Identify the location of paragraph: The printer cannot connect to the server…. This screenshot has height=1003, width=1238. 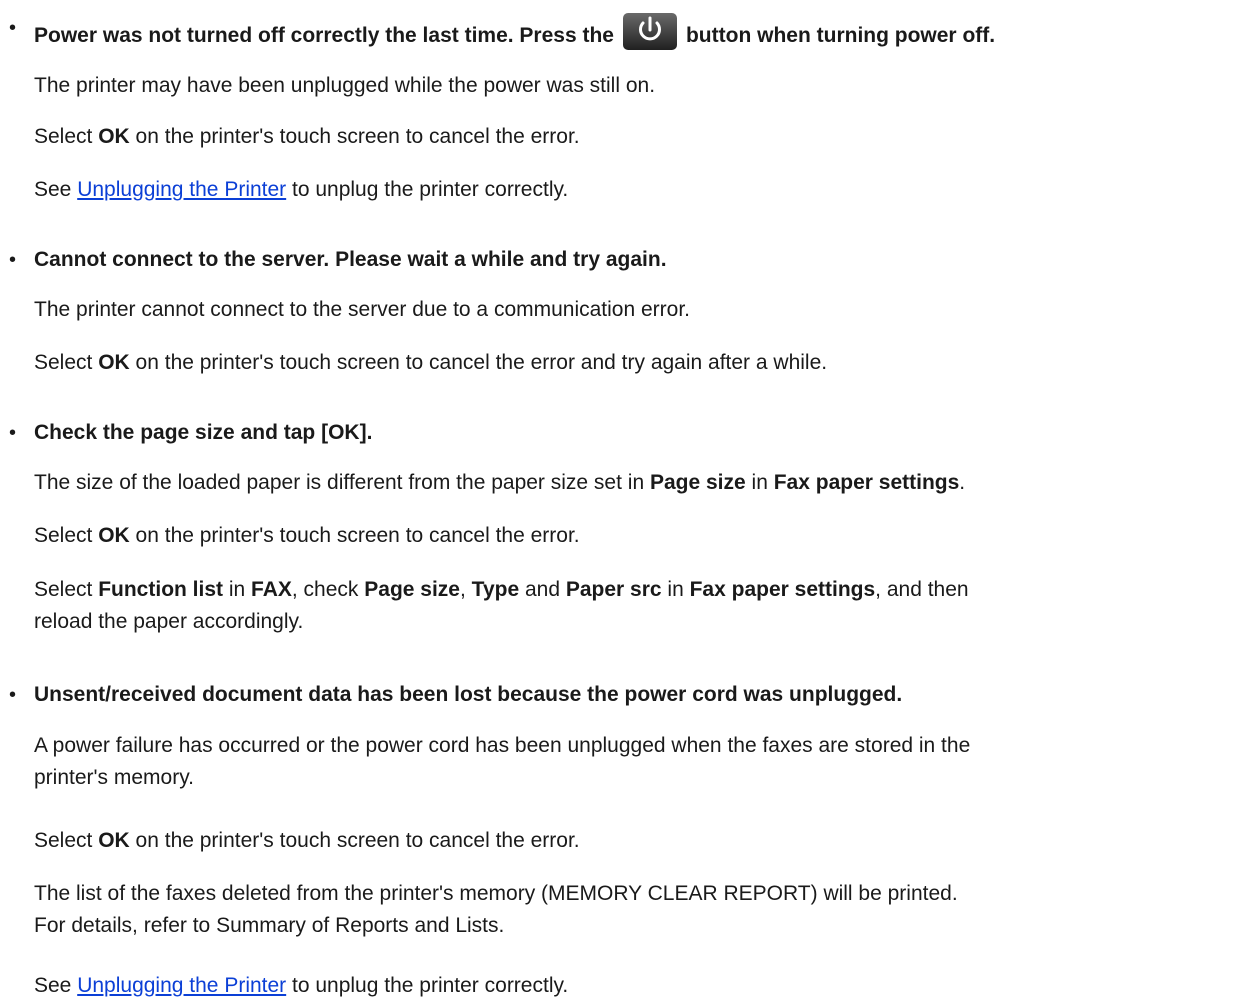
(362, 309).